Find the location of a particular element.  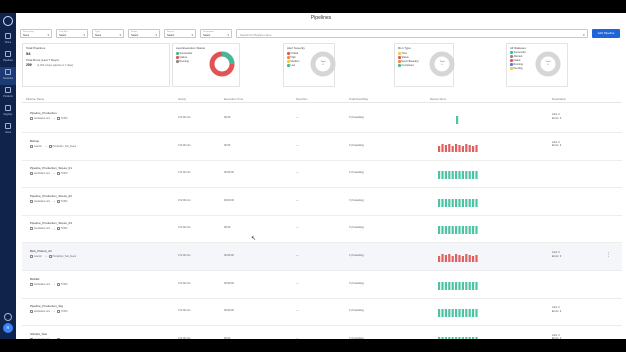

sidebar-item-pipelines: Pipelines is located at coordinates (8, 58).